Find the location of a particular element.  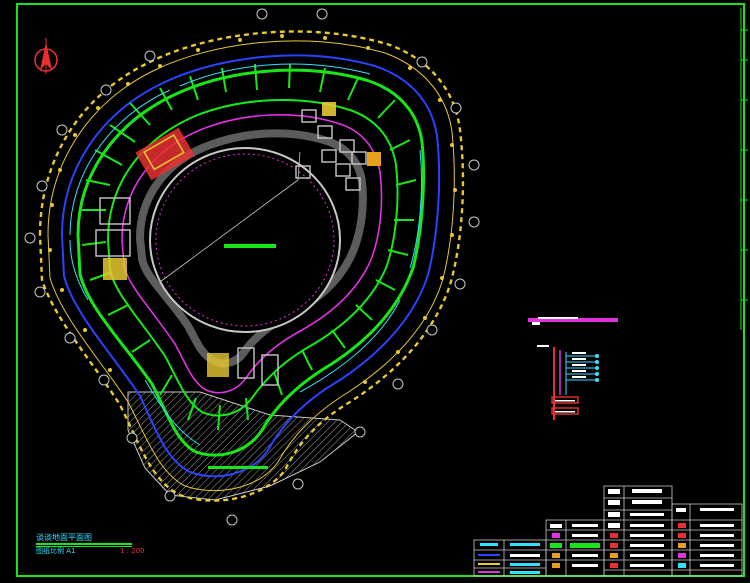

drawing-title: 谈谈地面平面图 is located at coordinates (64, 537).